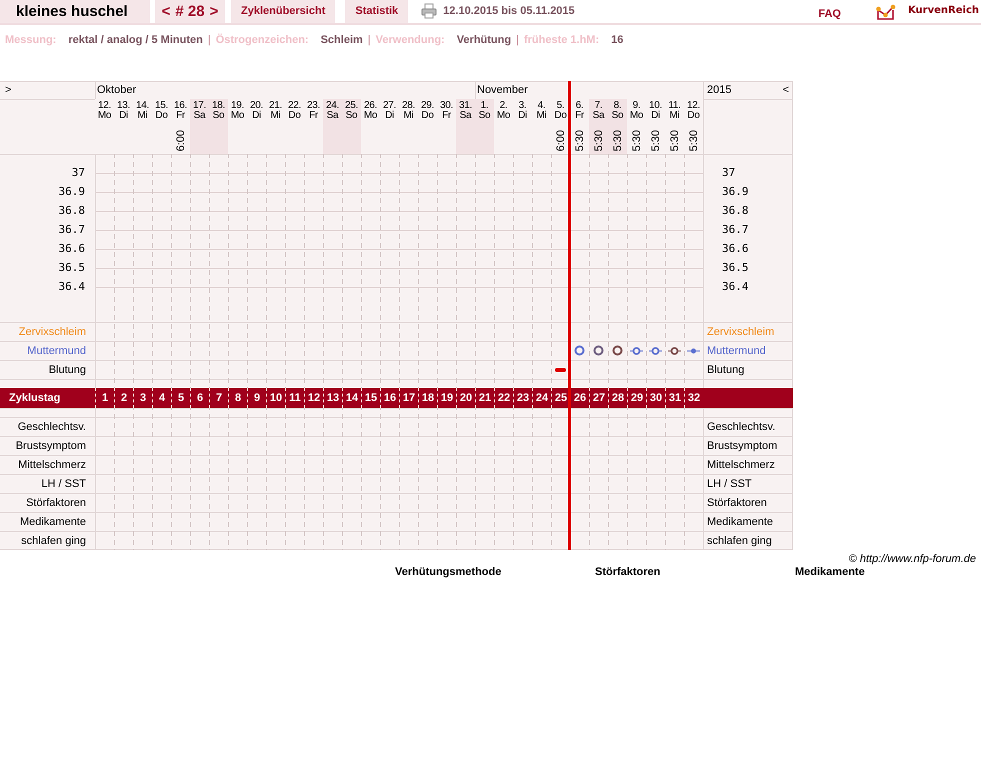  I want to click on cycle-day-number: 23, so click(522, 398).